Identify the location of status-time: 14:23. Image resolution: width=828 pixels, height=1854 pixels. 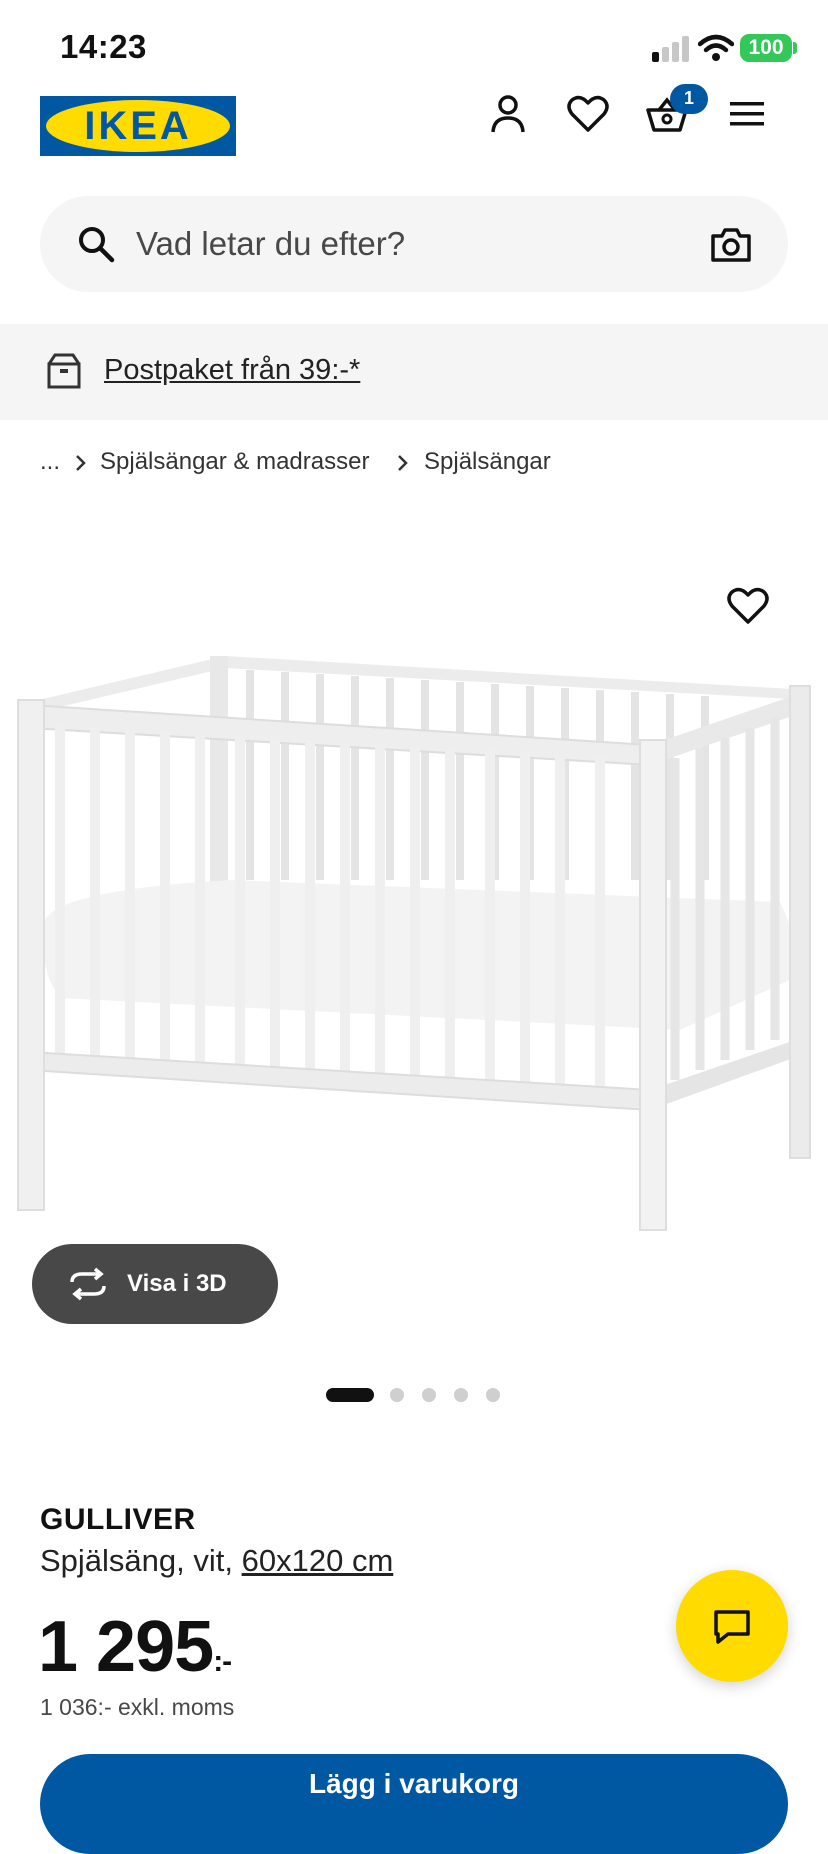
(103, 46).